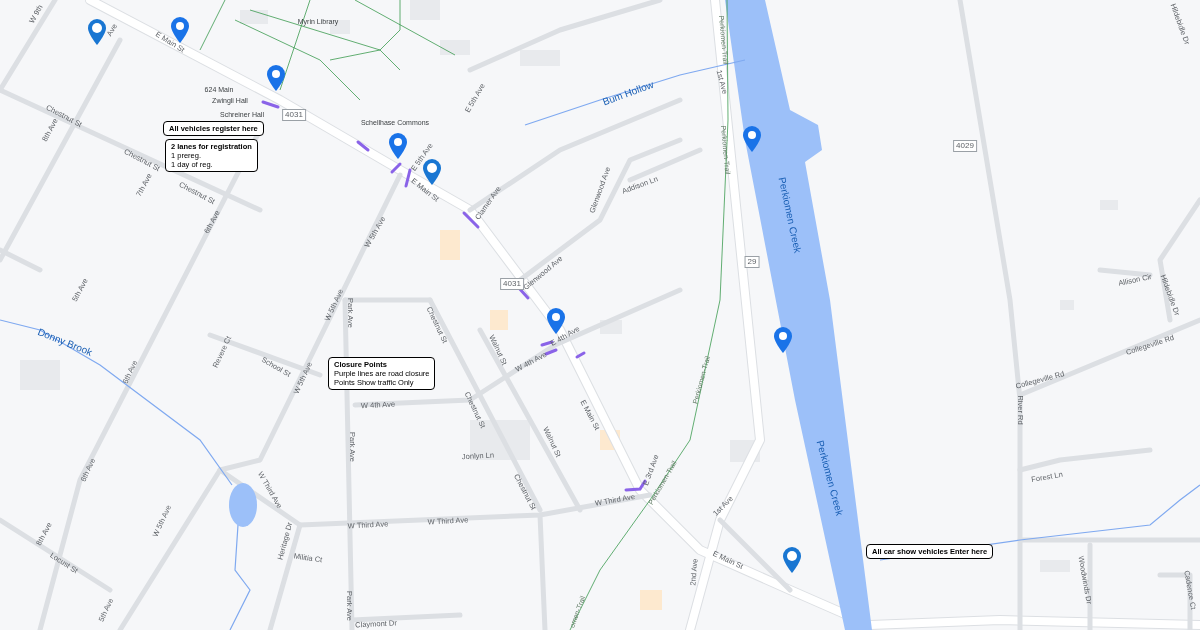 The height and width of the screenshot is (630, 1200). I want to click on water-label: Perkiomen Creek, so click(790, 215).